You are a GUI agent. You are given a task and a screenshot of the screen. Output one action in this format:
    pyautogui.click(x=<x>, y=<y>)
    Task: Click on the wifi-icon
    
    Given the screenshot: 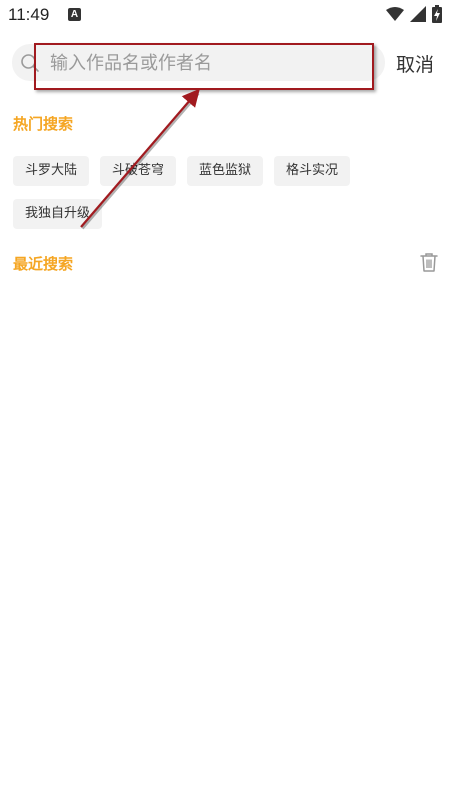 What is the action you would take?
    pyautogui.click(x=395, y=14)
    